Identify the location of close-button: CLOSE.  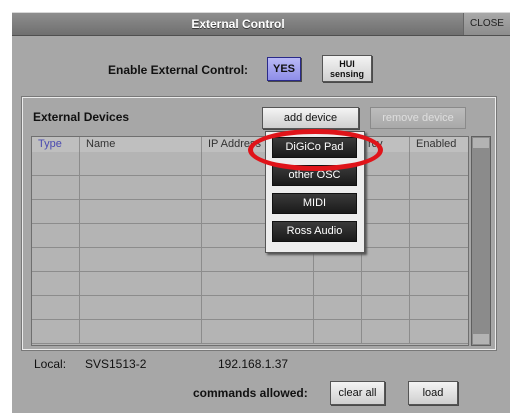
(486, 24).